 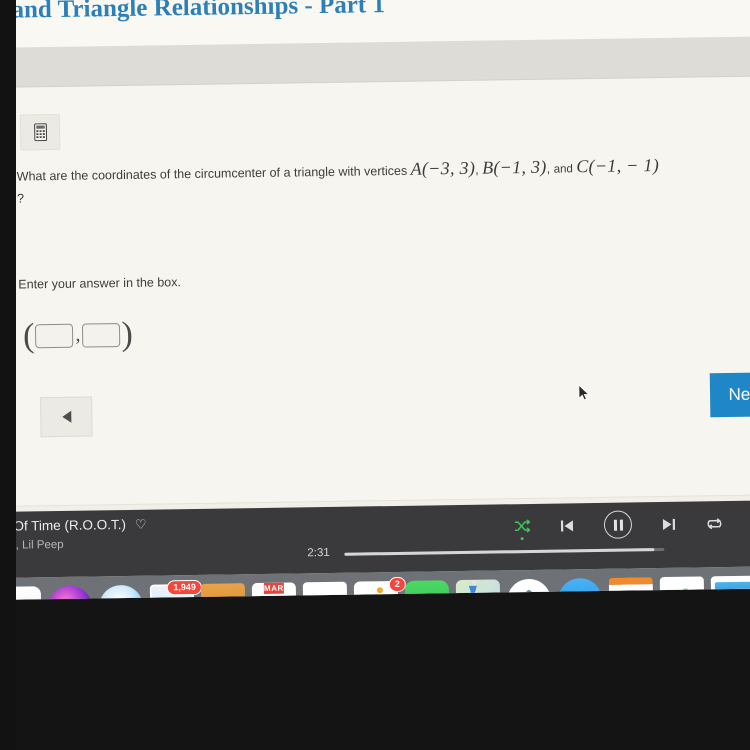 I want to click on dock-item-reminders: 2, so click(x=379, y=588).